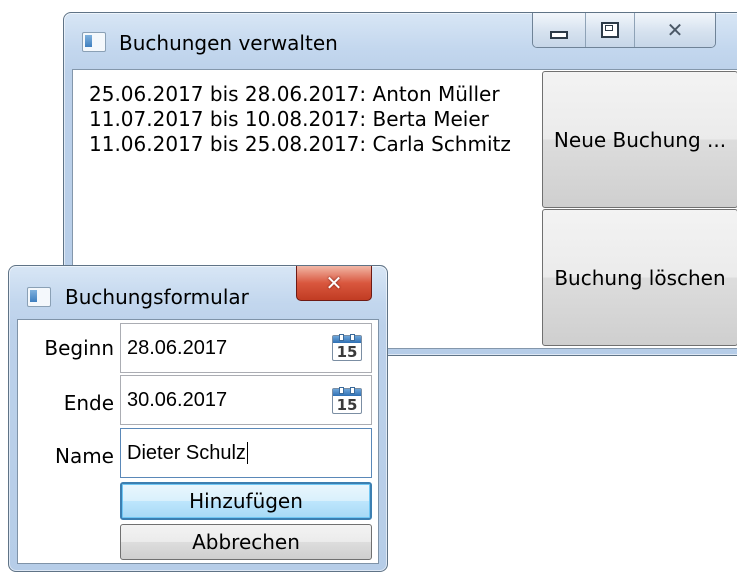  What do you see at coordinates (559, 35) in the screenshot?
I see `minimize-icon` at bounding box center [559, 35].